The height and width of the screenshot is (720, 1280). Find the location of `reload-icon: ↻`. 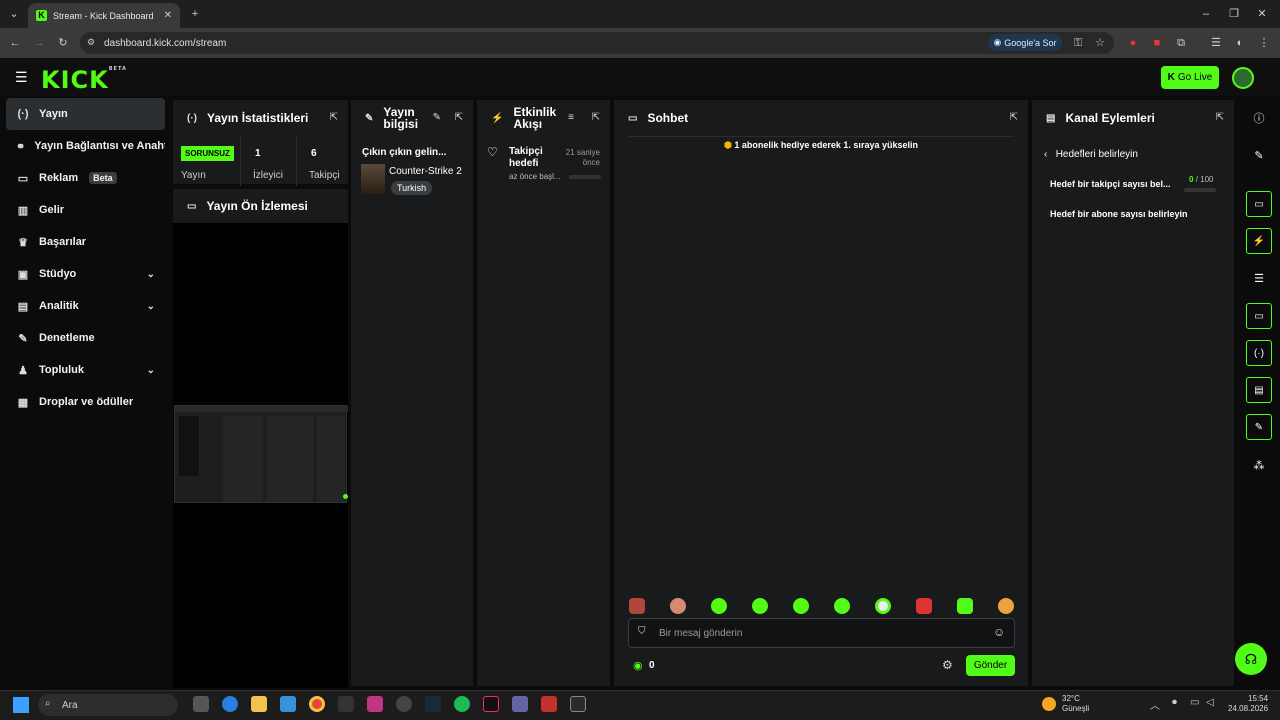

reload-icon: ↻ is located at coordinates (63, 43).